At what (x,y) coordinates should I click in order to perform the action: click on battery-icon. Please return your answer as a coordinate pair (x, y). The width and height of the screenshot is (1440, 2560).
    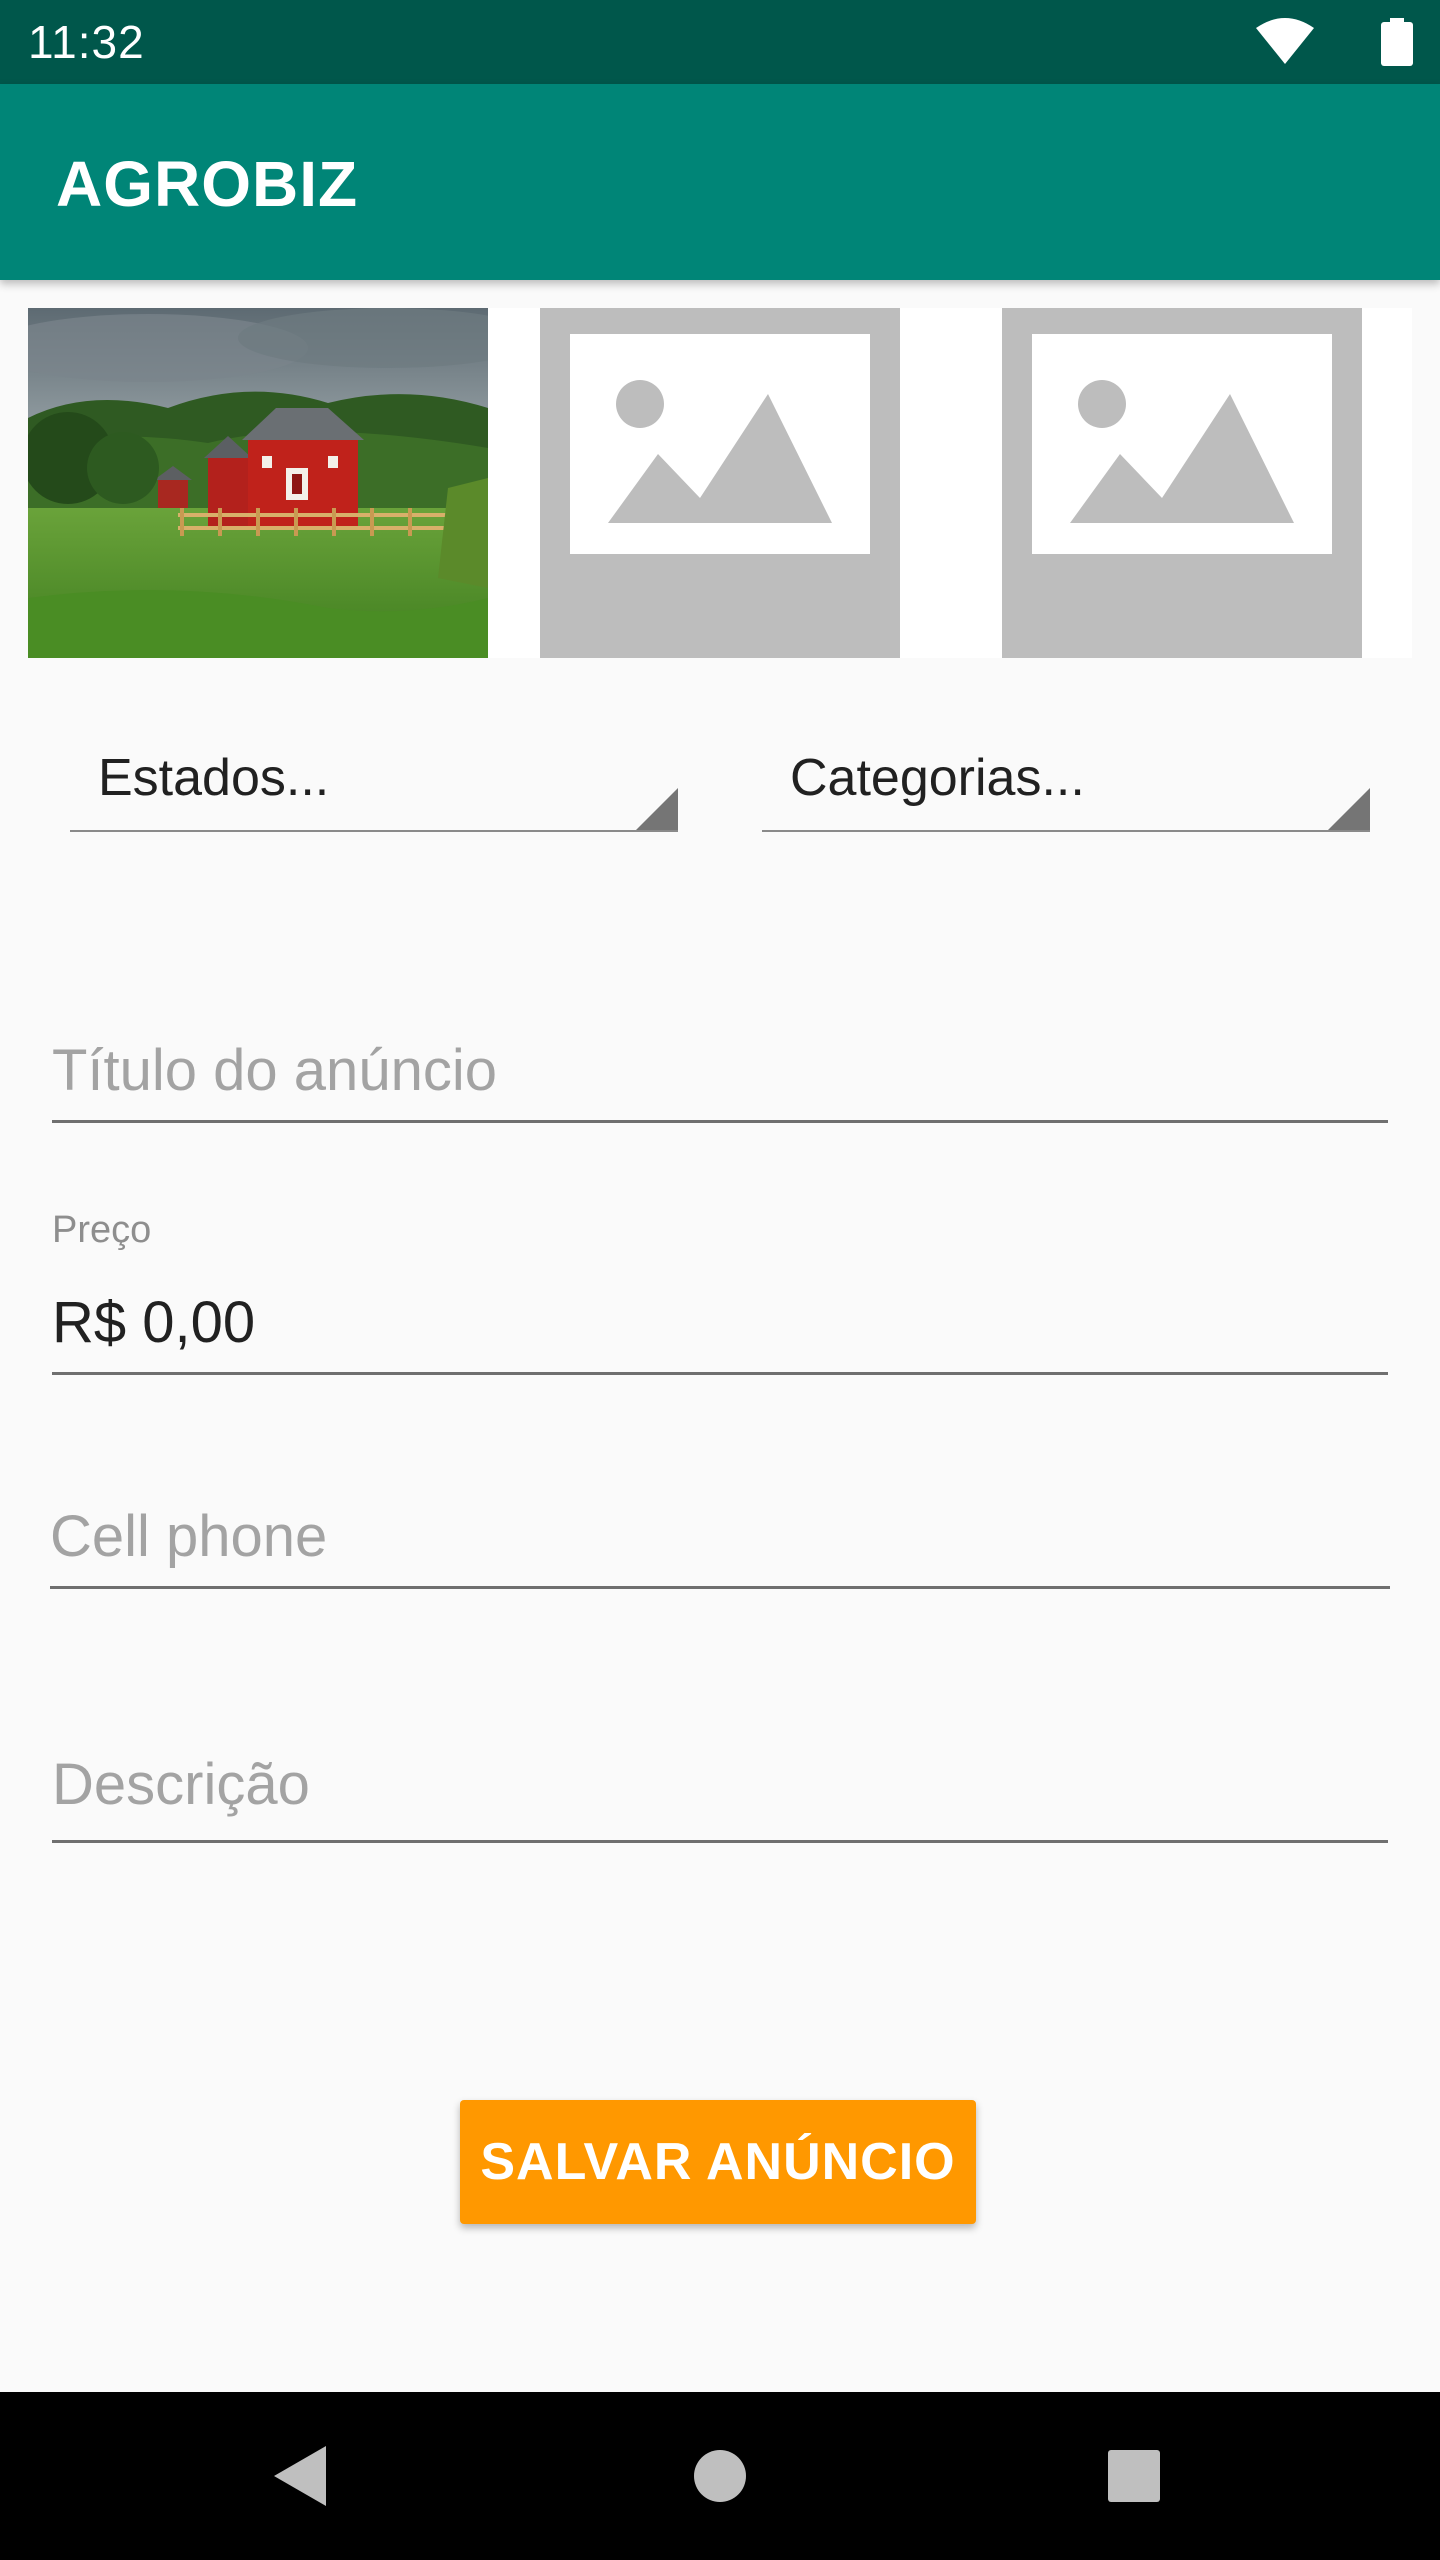
    Looking at the image, I should click on (1397, 42).